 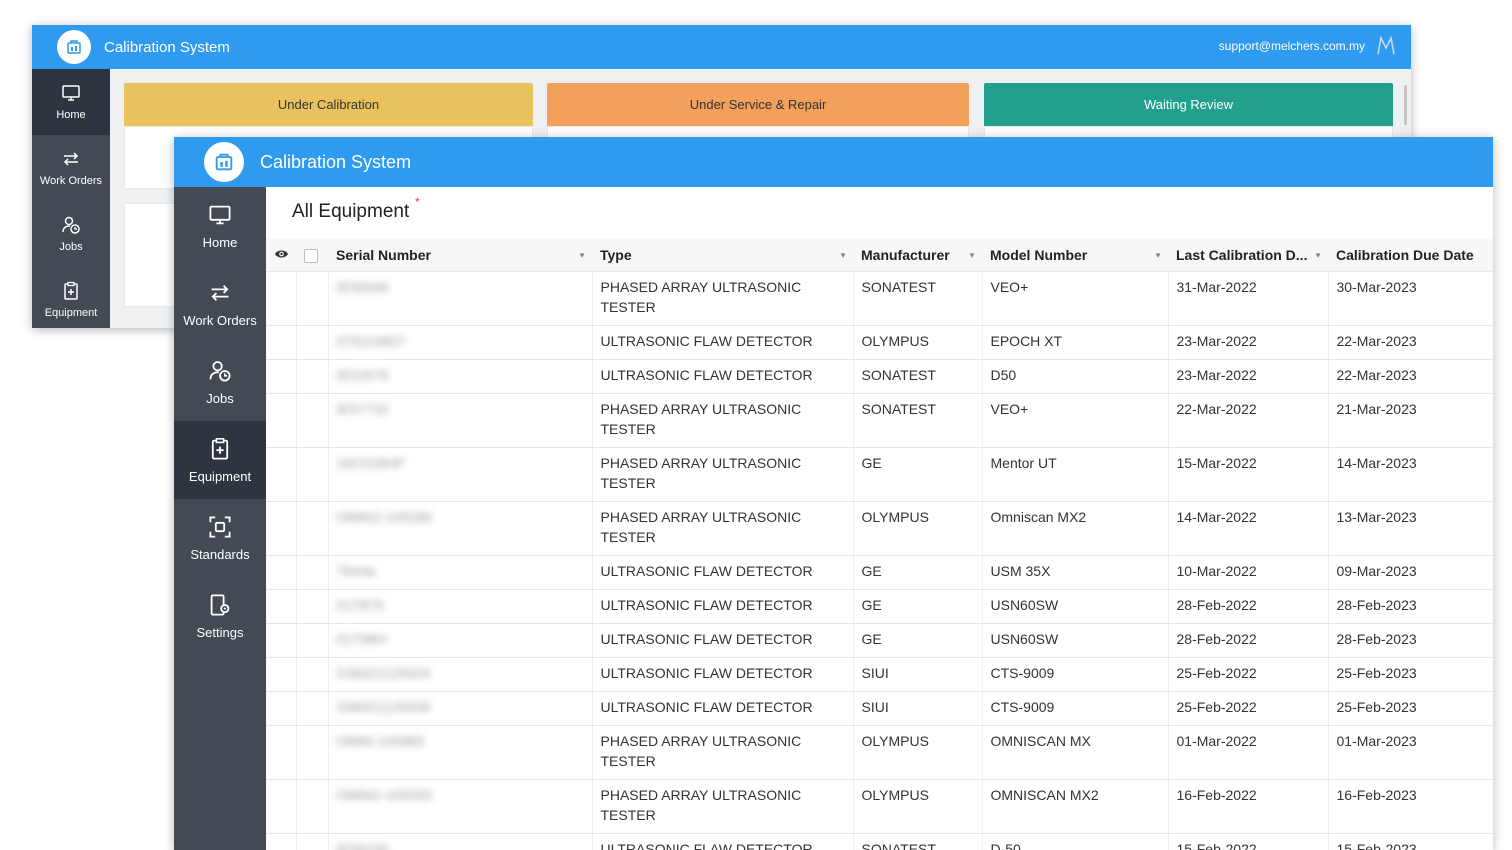 What do you see at coordinates (356, 570) in the screenshot?
I see `table-cell-serial-text: 7643a` at bounding box center [356, 570].